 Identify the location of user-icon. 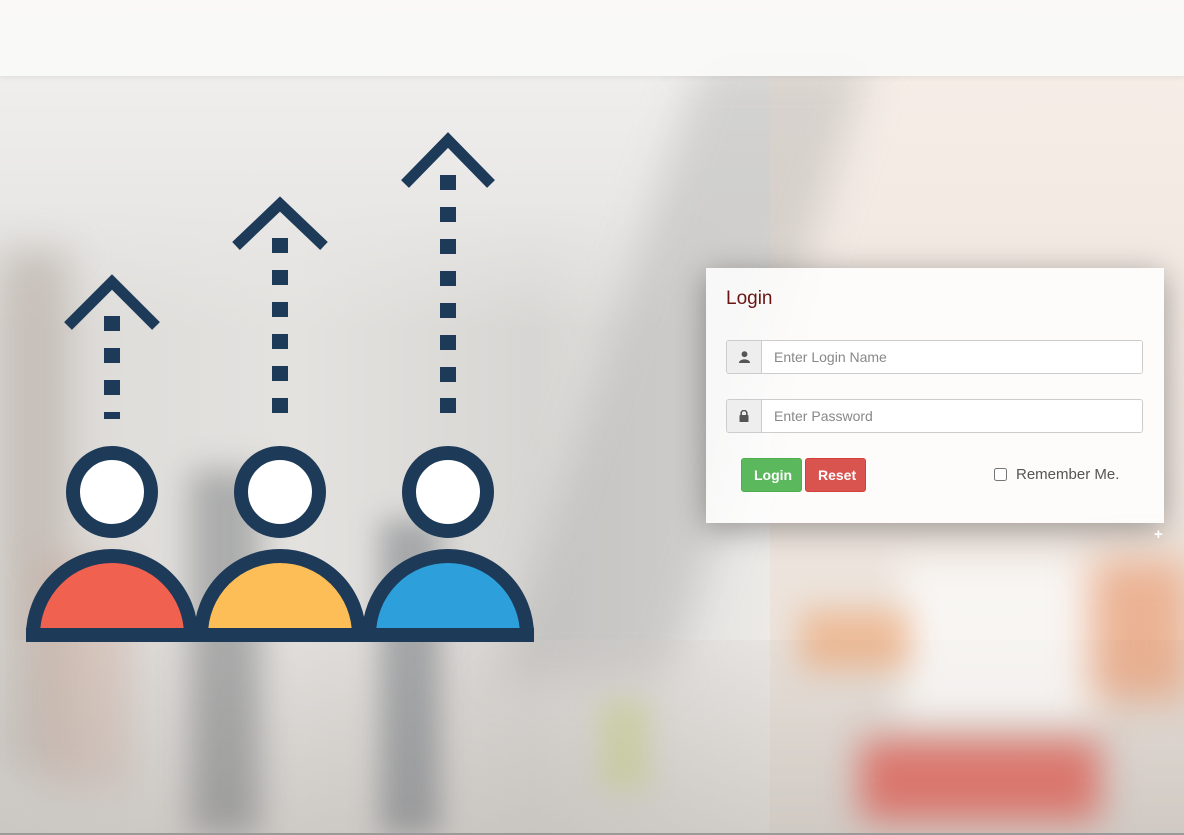
(744, 357).